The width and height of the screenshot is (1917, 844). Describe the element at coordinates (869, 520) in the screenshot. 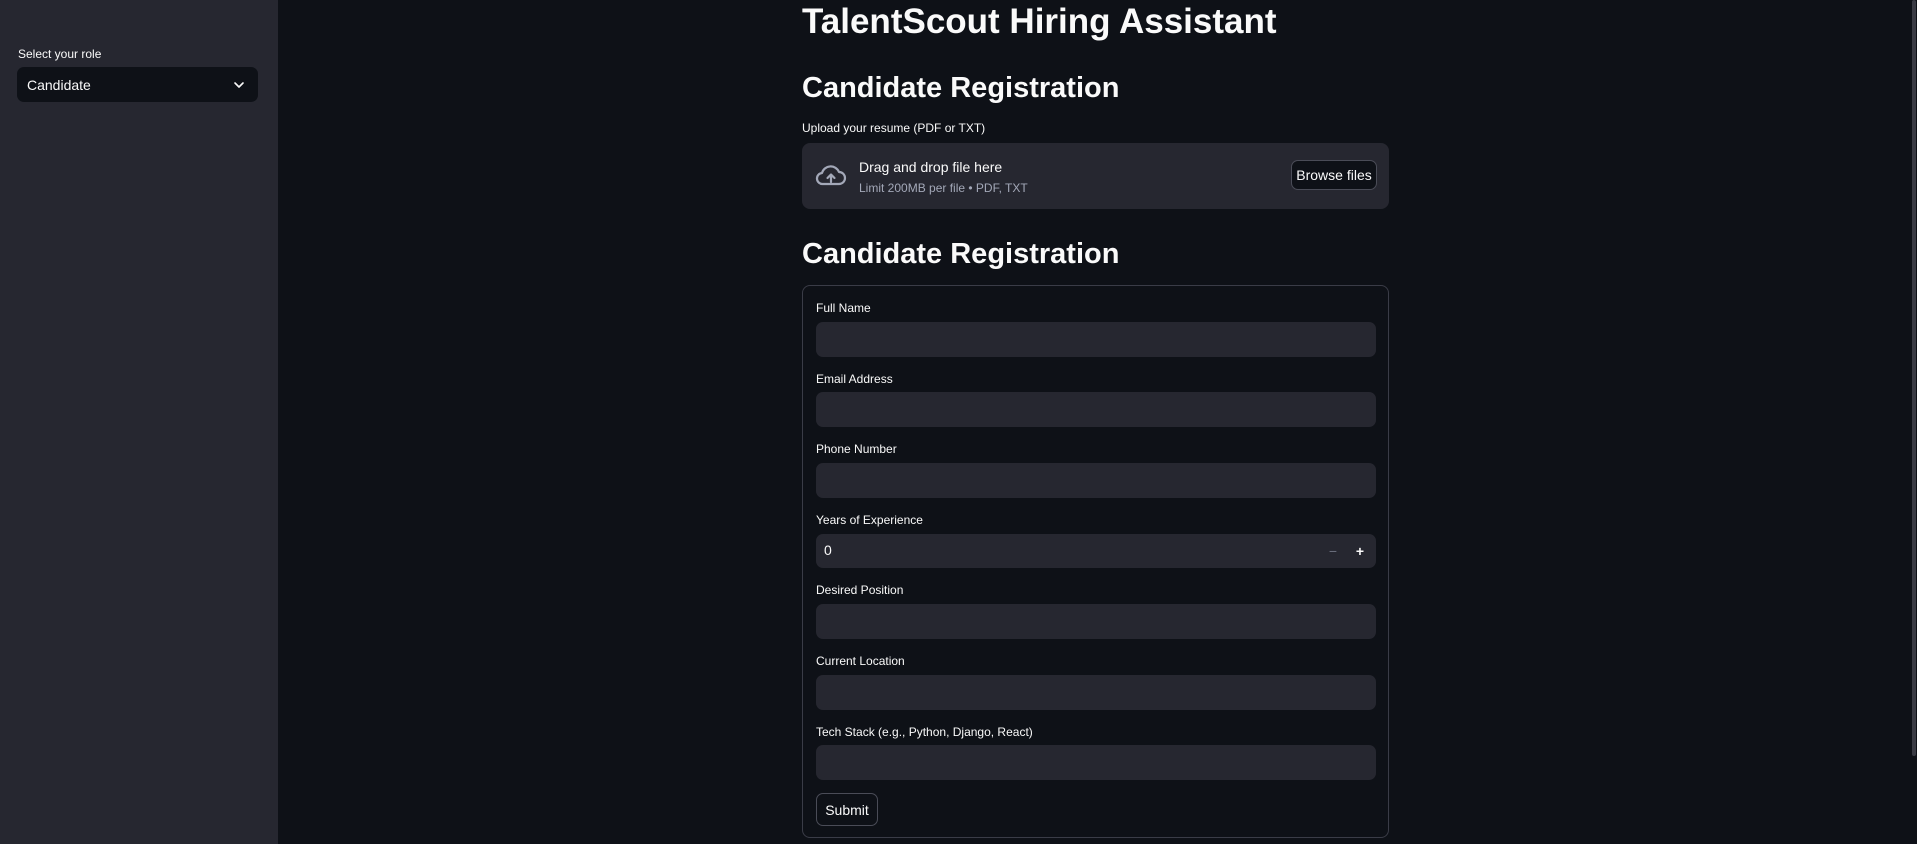

I see `experience-label: Years of Experience` at that location.